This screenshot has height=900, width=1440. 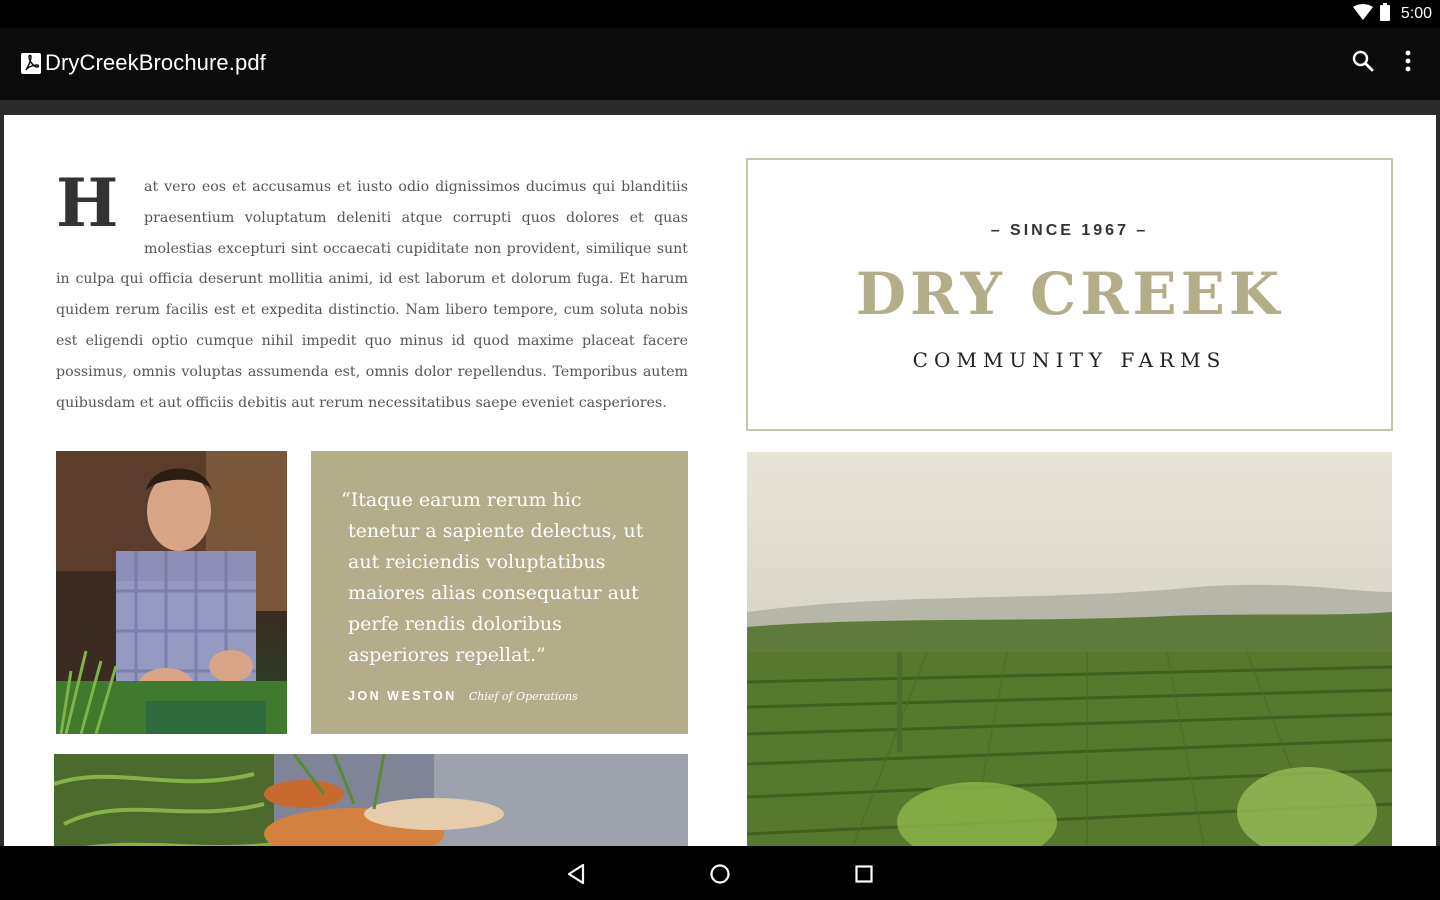 What do you see at coordinates (1385, 14) in the screenshot?
I see `battery-icon` at bounding box center [1385, 14].